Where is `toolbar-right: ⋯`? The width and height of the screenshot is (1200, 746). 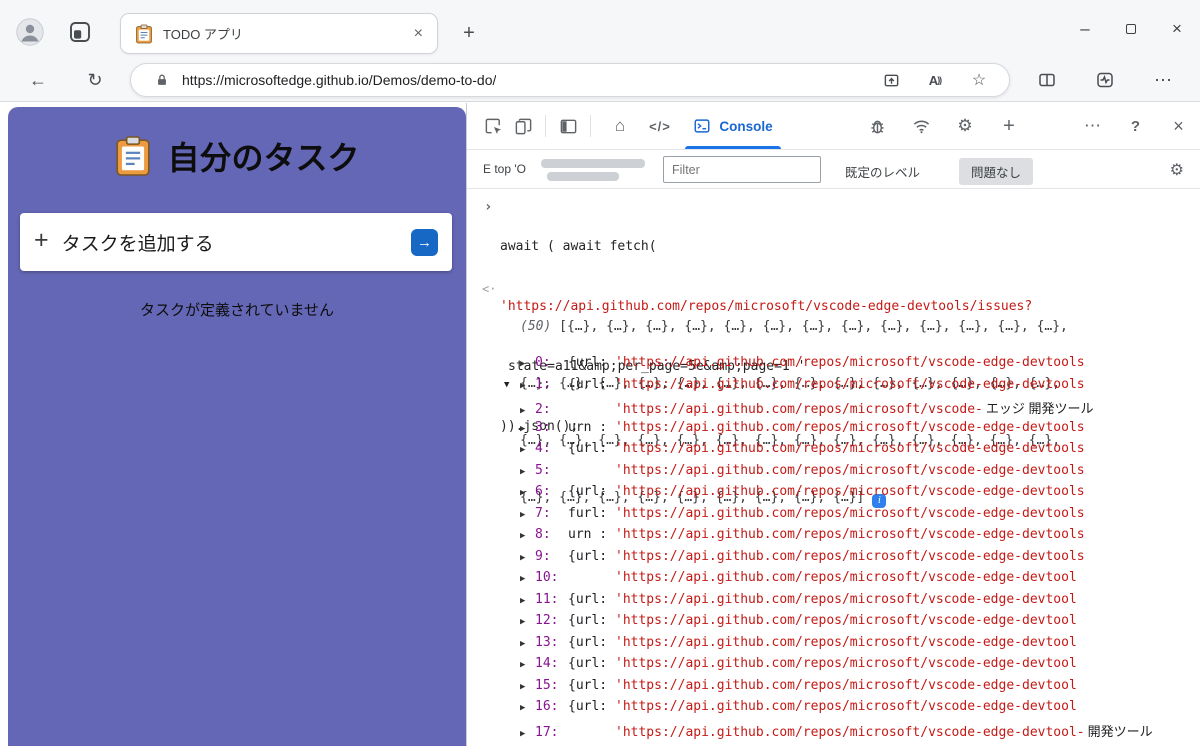 toolbar-right: ⋯ is located at coordinates (1105, 80).